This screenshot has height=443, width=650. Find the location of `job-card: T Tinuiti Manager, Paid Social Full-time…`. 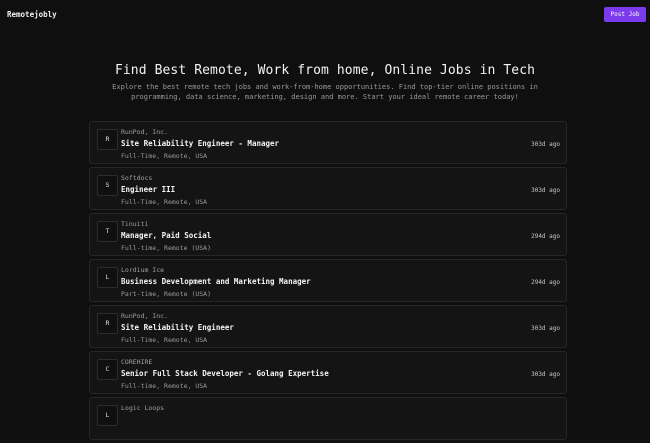

job-card: T Tinuiti Manager, Paid Social Full-time… is located at coordinates (328, 234).